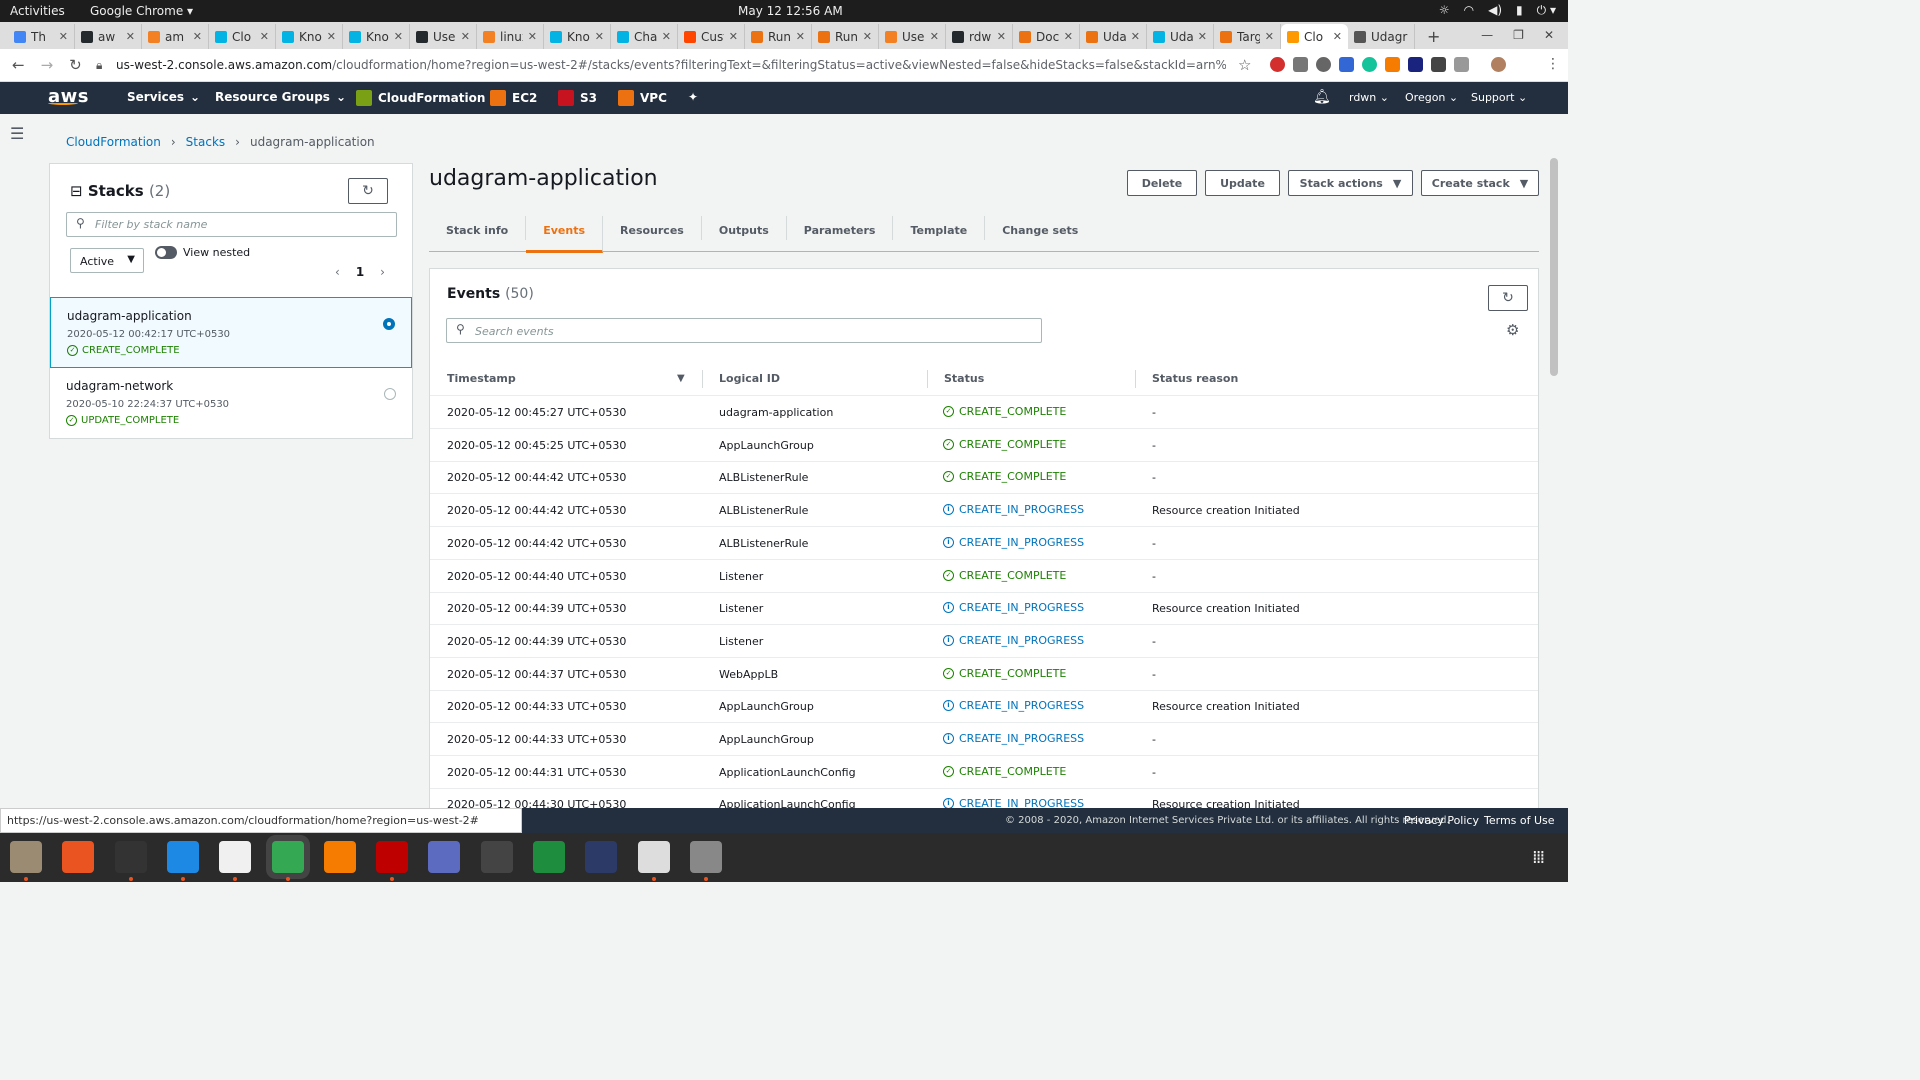 The height and width of the screenshot is (1080, 1920). I want to click on s3-shortcut: S3, so click(577, 98).